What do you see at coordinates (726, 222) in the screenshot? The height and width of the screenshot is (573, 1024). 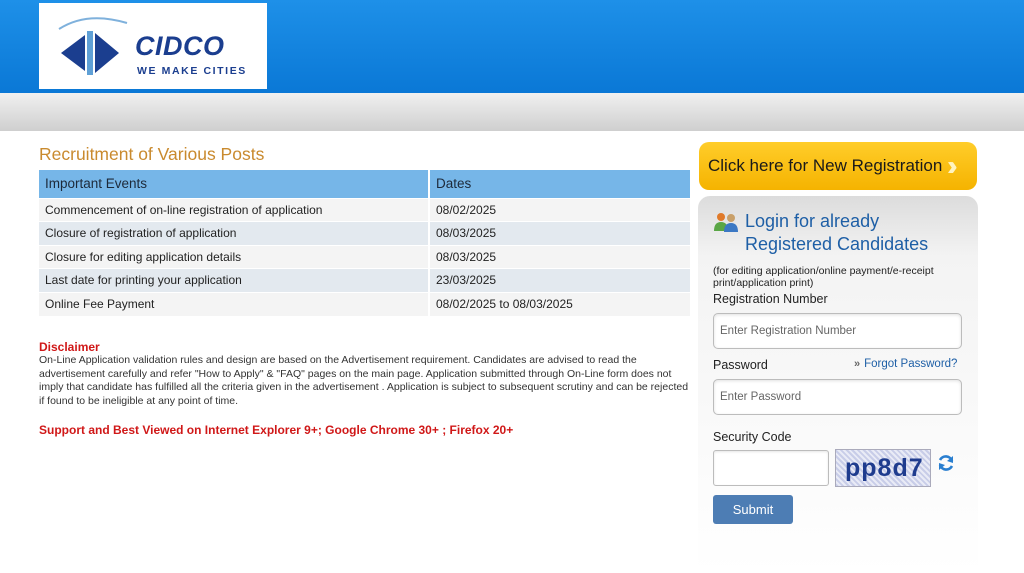 I see `users-icon` at bounding box center [726, 222].